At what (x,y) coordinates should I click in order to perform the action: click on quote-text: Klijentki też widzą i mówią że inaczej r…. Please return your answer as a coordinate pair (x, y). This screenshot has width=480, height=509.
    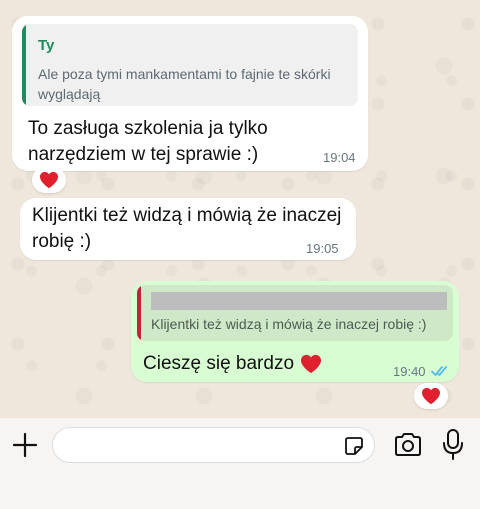
    Looking at the image, I should click on (289, 324).